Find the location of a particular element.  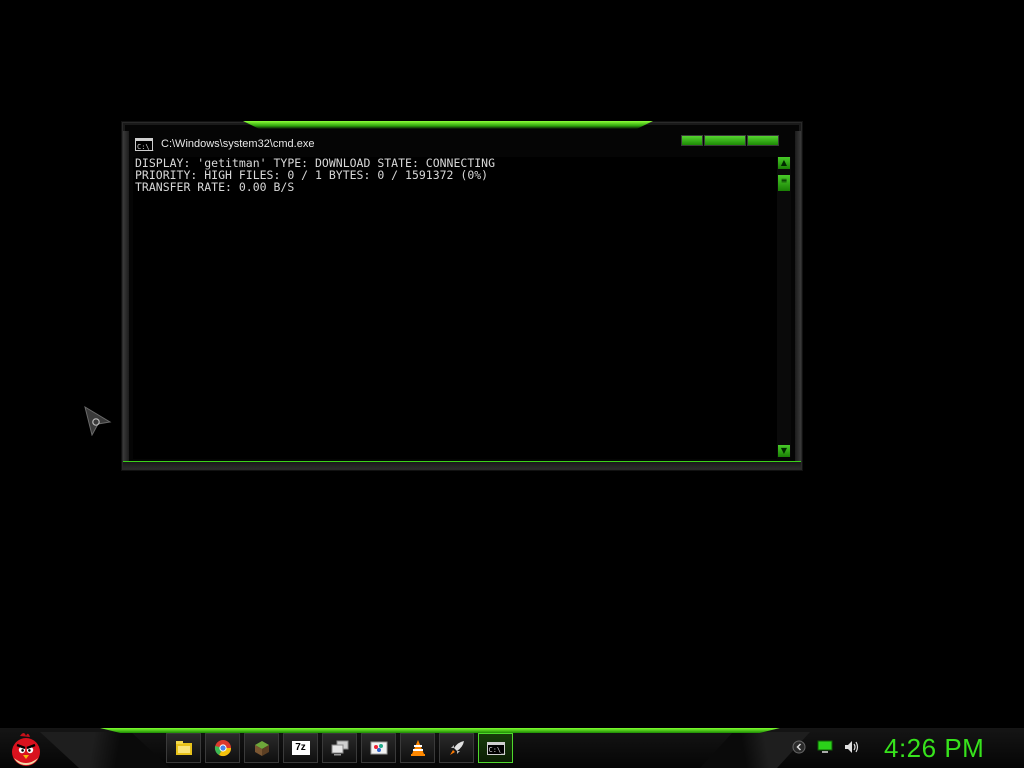

taskbar-remote-desktop-button is located at coordinates (339, 748).